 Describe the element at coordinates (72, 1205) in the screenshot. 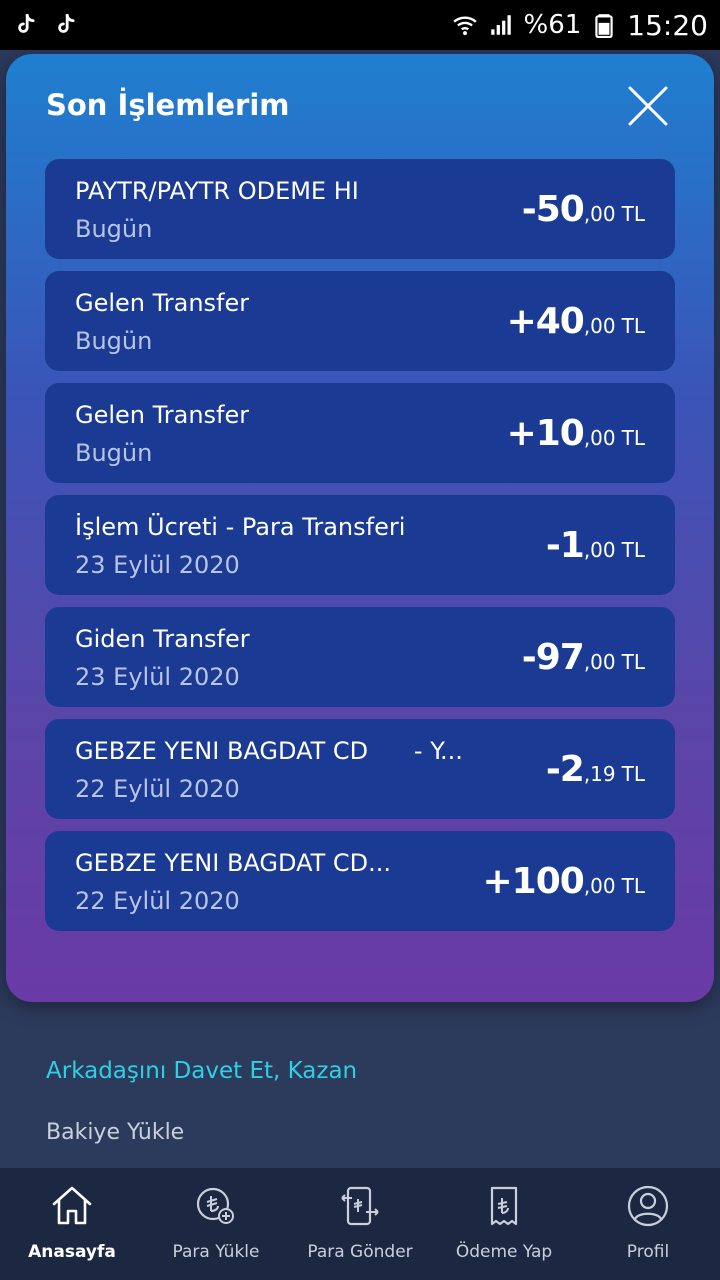

I see `home-icon` at that location.